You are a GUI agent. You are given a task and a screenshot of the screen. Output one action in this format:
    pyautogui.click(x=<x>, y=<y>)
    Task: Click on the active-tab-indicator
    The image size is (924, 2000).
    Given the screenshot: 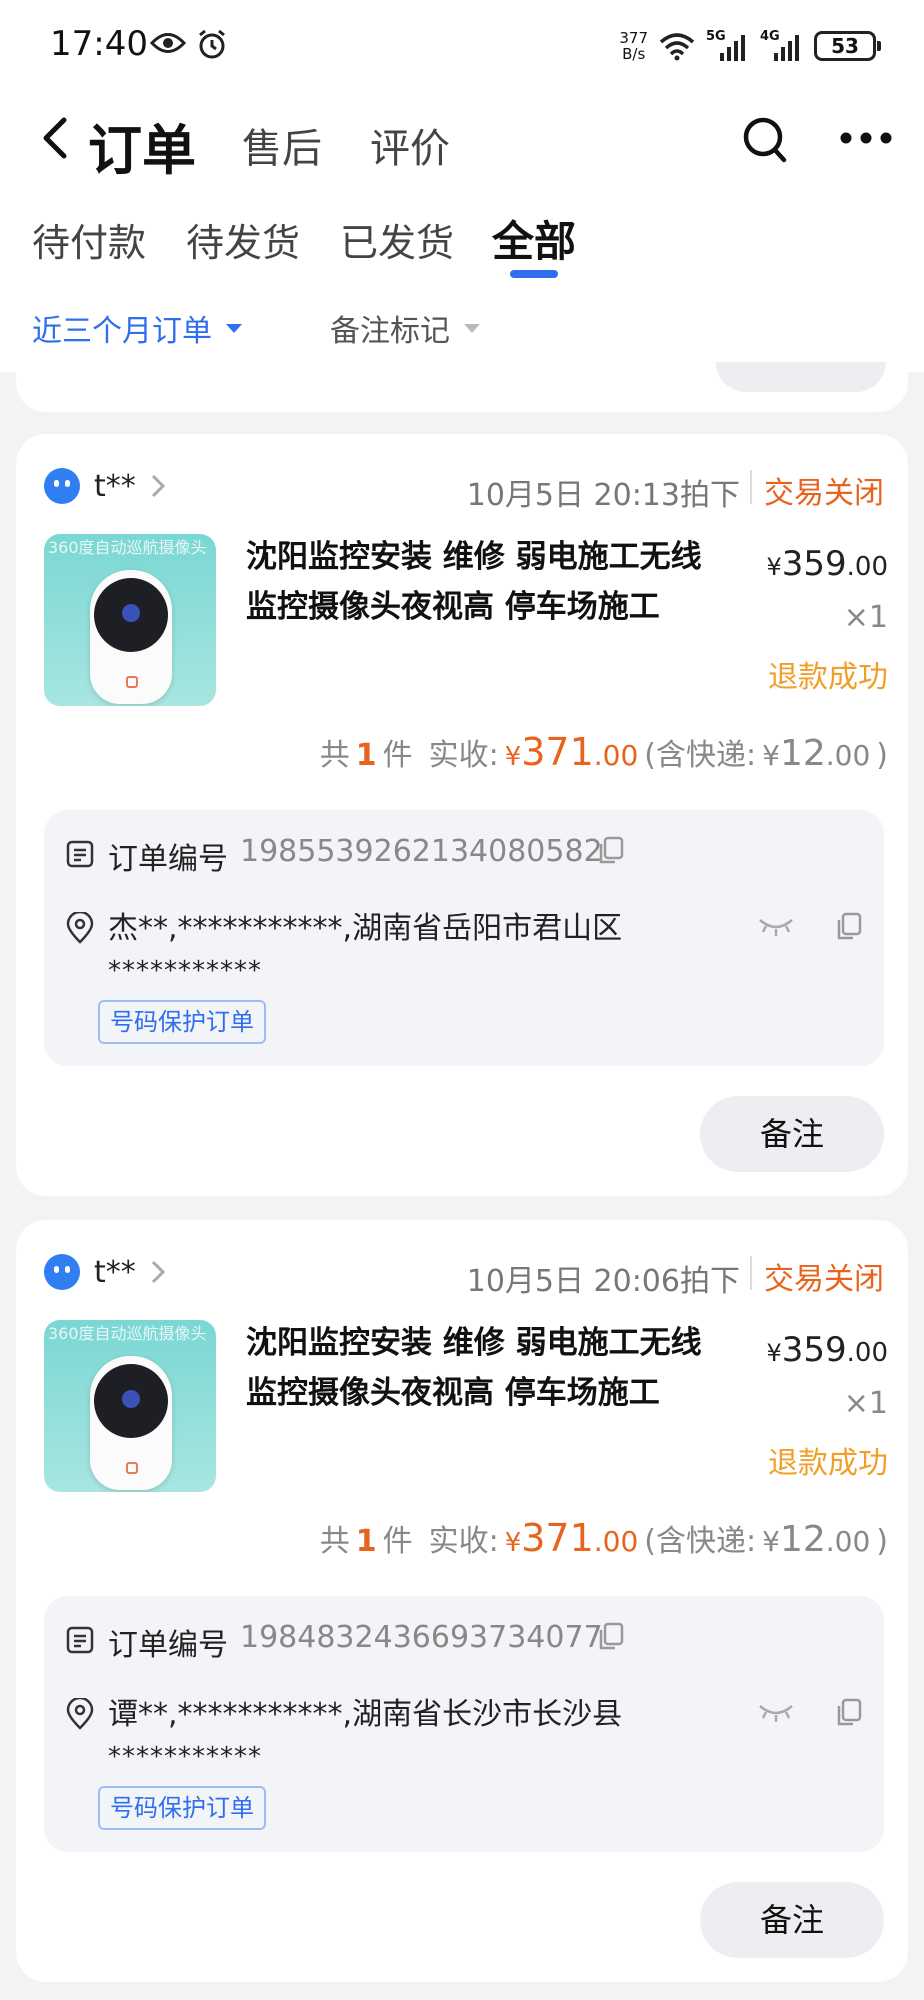 What is the action you would take?
    pyautogui.click(x=534, y=274)
    